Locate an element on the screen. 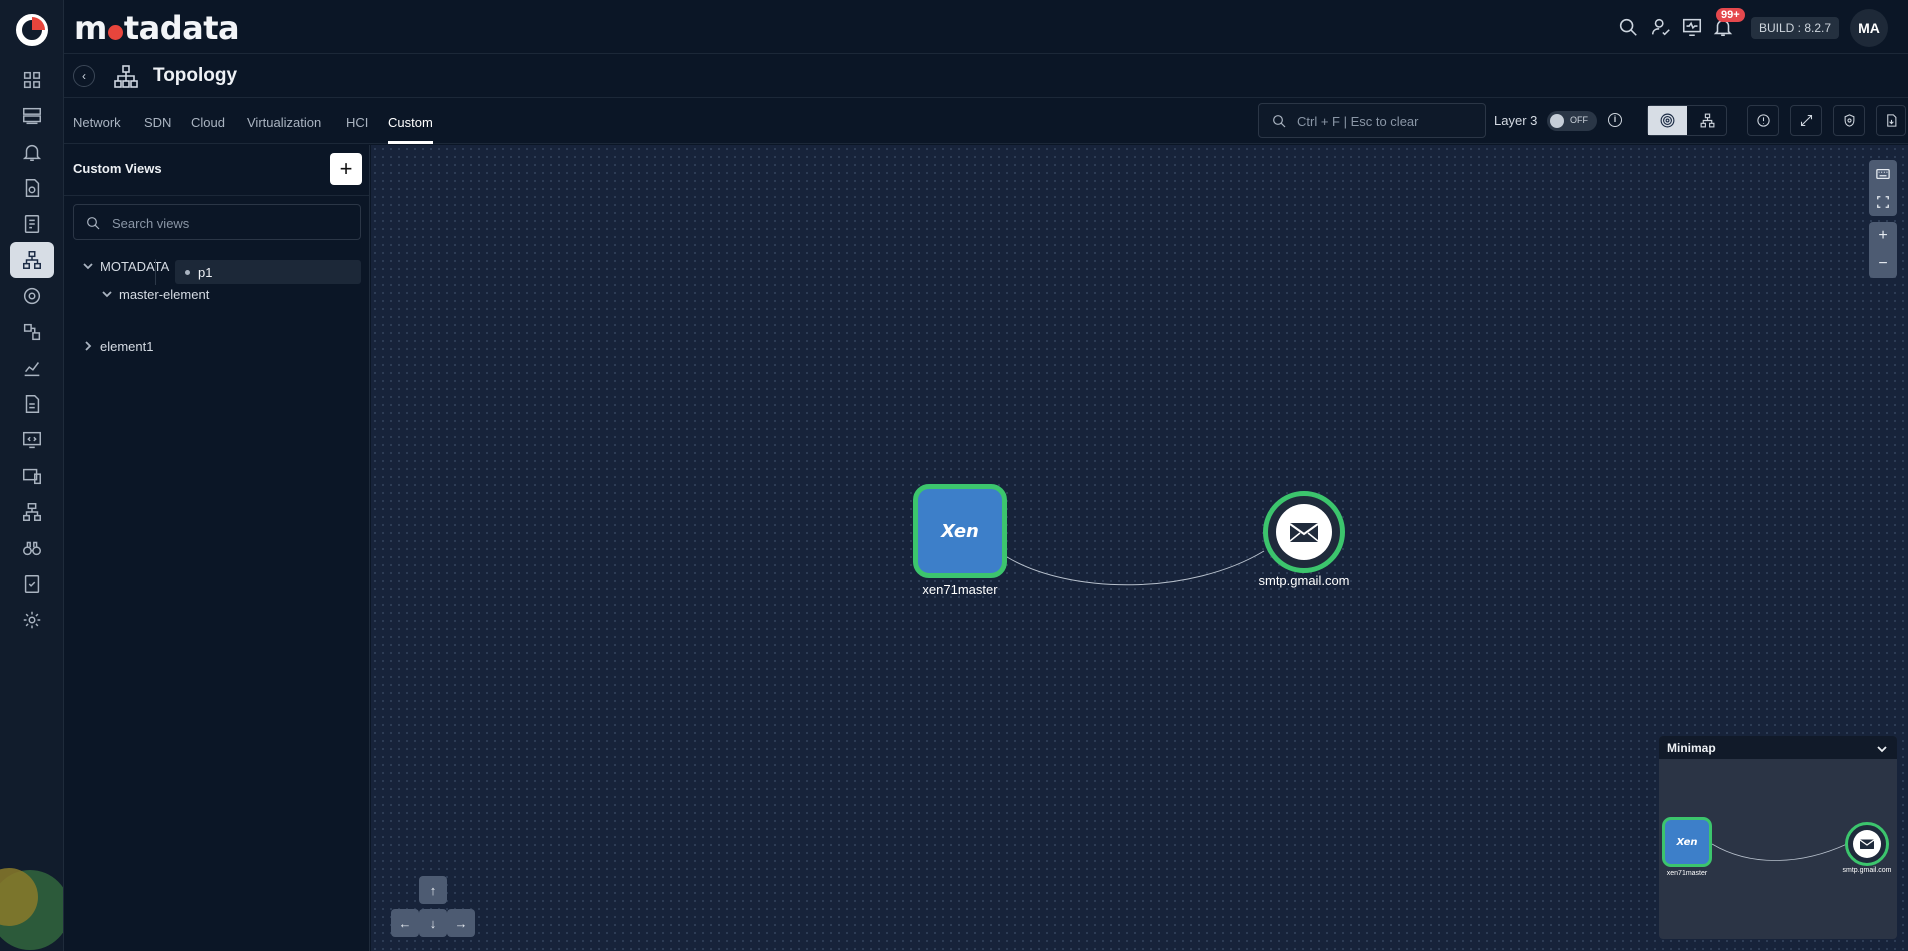  layer-toggle-switch: OFF is located at coordinates (1572, 121).